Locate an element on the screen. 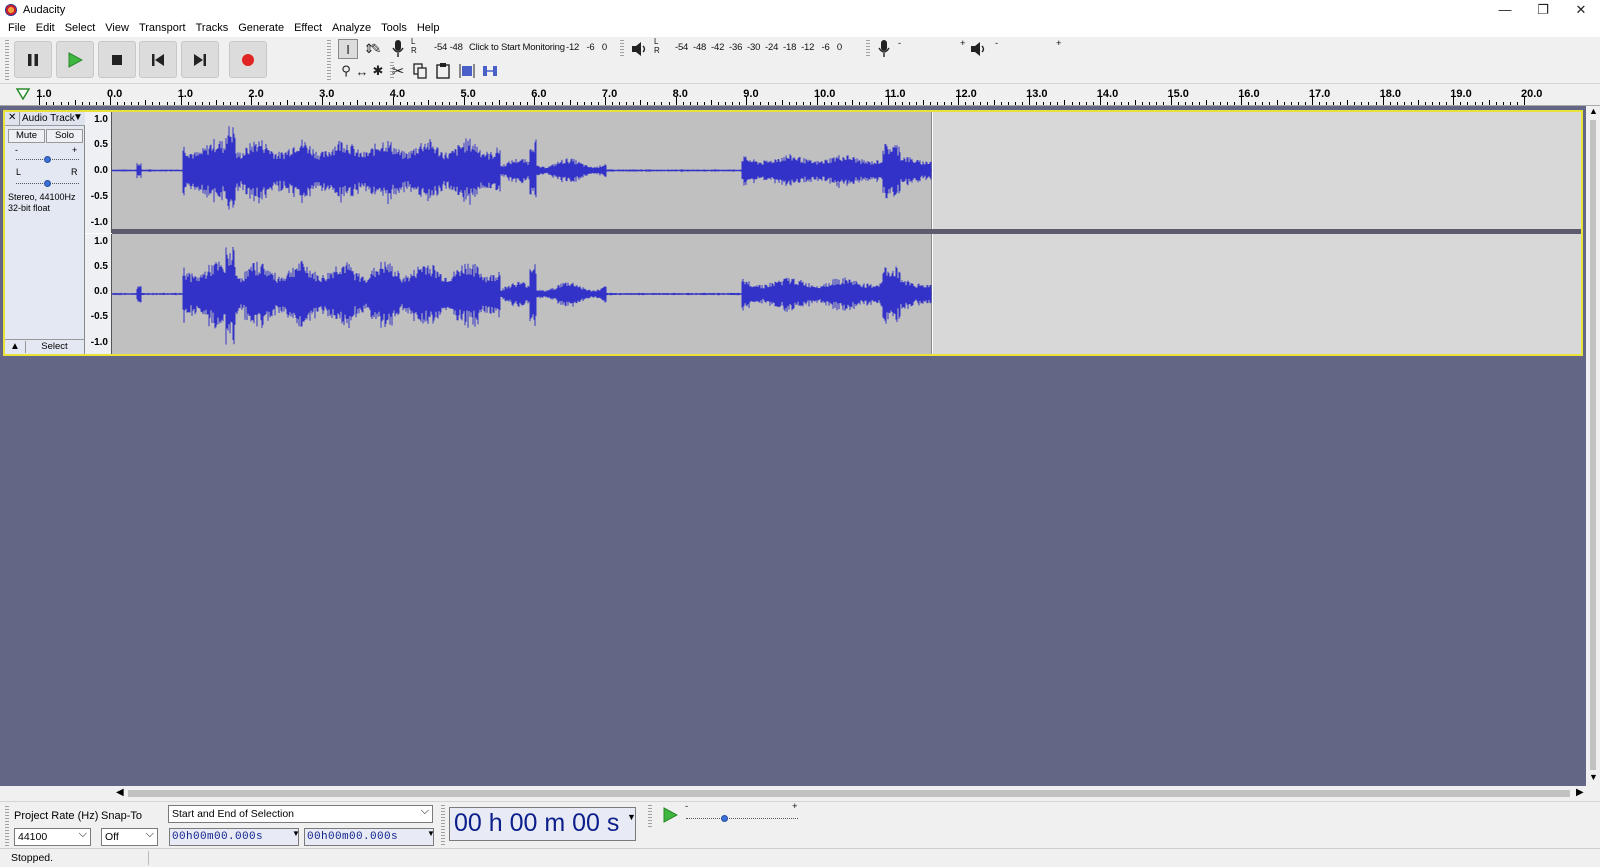 This screenshot has height=867, width=1600. menu-transport: Transport is located at coordinates (162, 28).